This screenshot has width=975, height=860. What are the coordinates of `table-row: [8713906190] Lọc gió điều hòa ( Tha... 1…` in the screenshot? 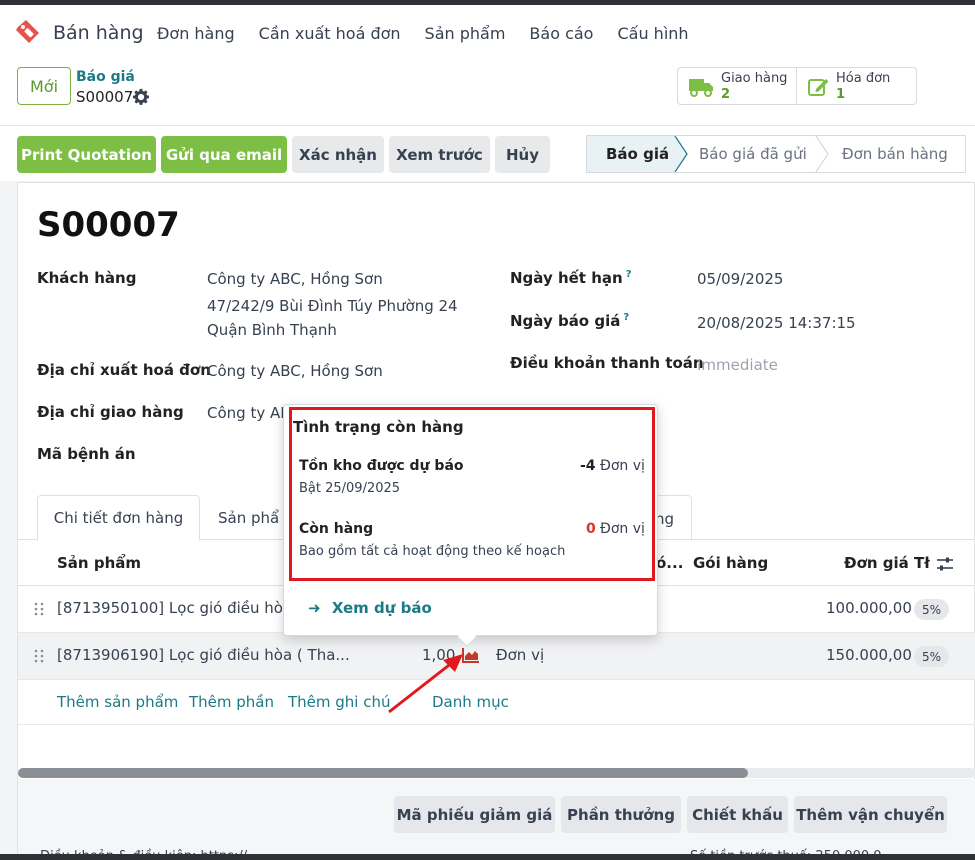 It's located at (496, 656).